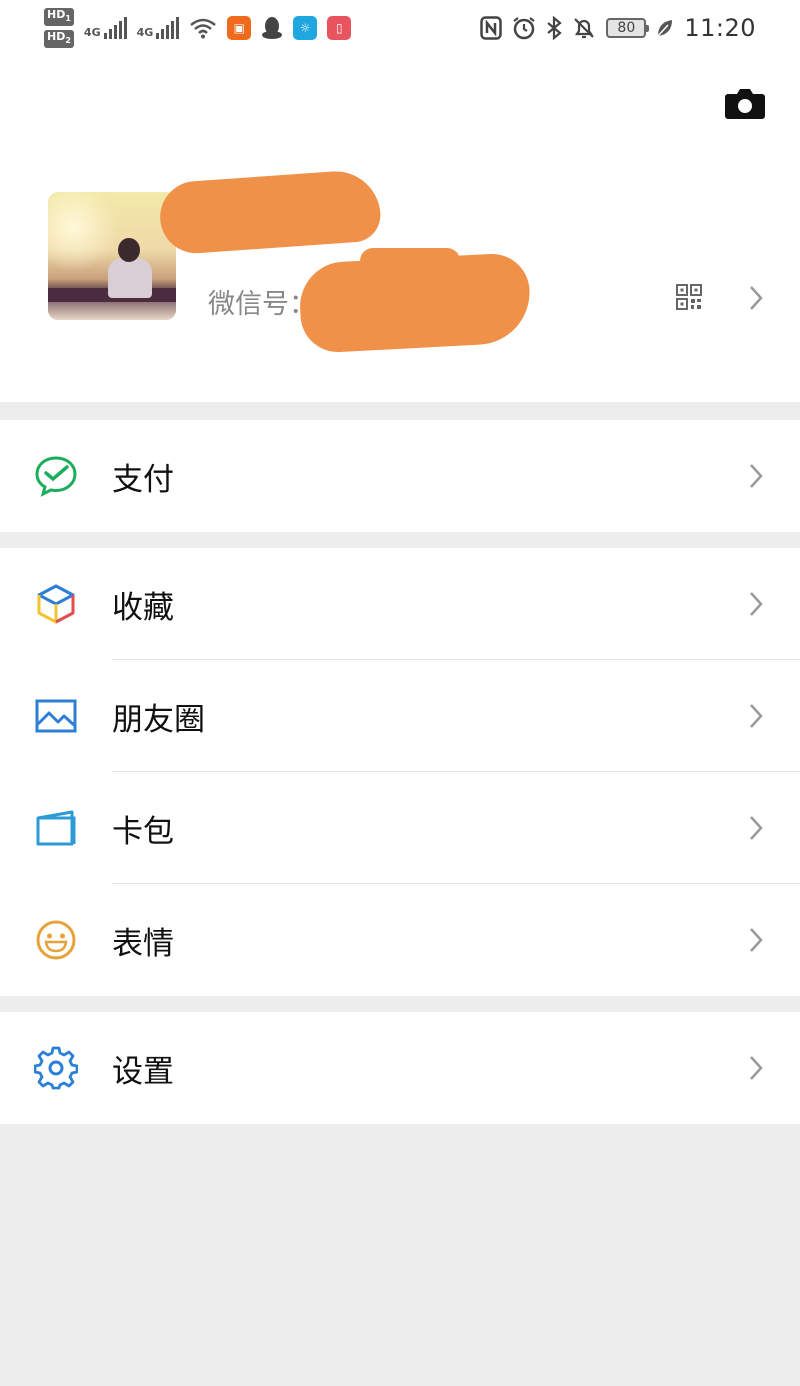  I want to click on avatar, so click(112, 256).